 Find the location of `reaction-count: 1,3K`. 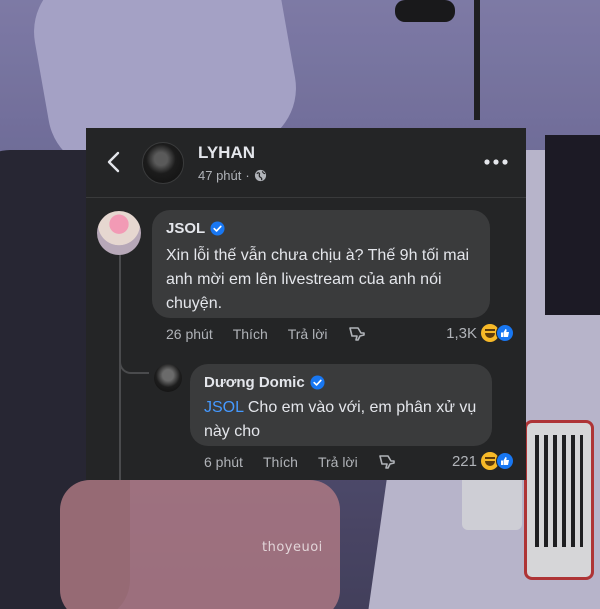

reaction-count: 1,3K is located at coordinates (461, 333).